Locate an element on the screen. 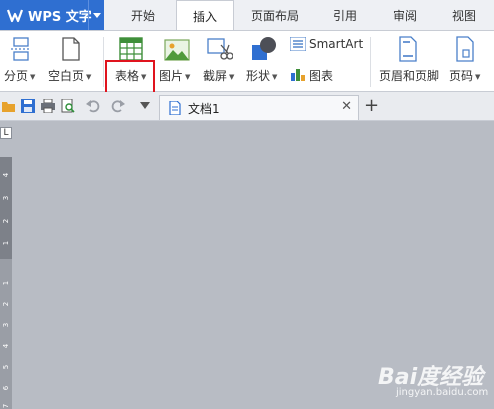 Image resolution: width=494 pixels, height=409 pixels. smartart-icon is located at coordinates (298, 44).